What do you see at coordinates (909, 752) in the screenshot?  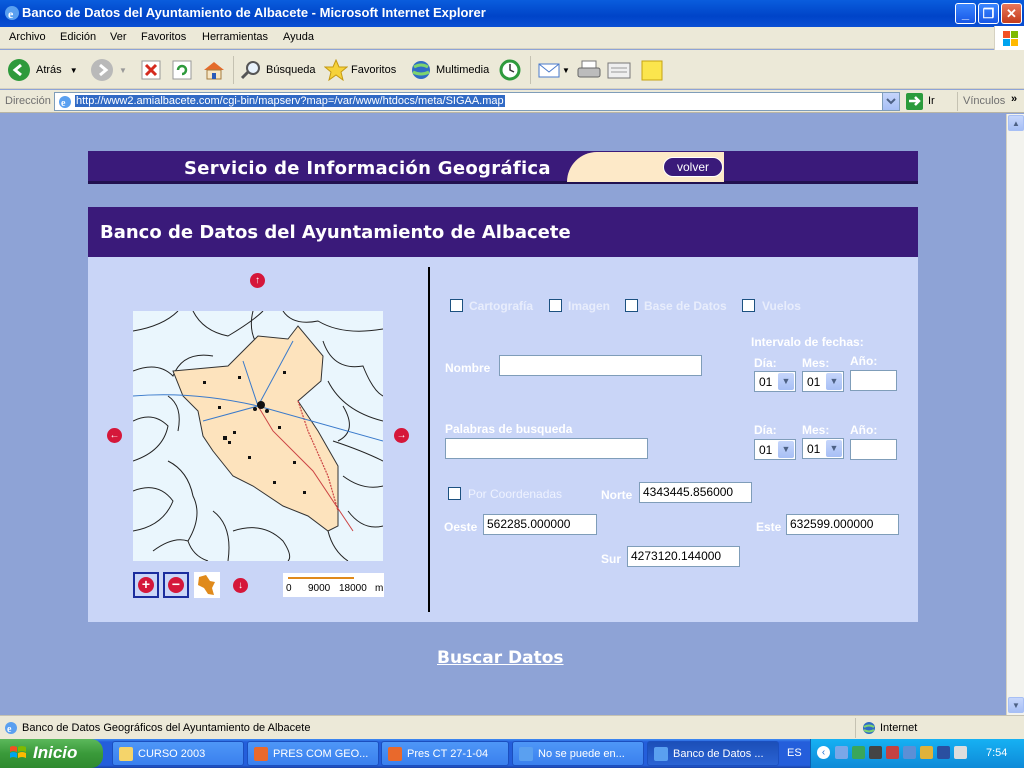 I see `tray-monitor-icon` at bounding box center [909, 752].